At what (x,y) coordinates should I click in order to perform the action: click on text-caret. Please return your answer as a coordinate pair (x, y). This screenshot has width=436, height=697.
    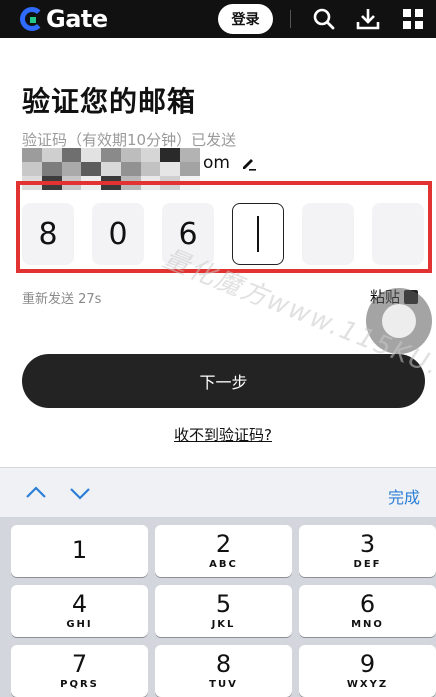
    Looking at the image, I should click on (258, 234).